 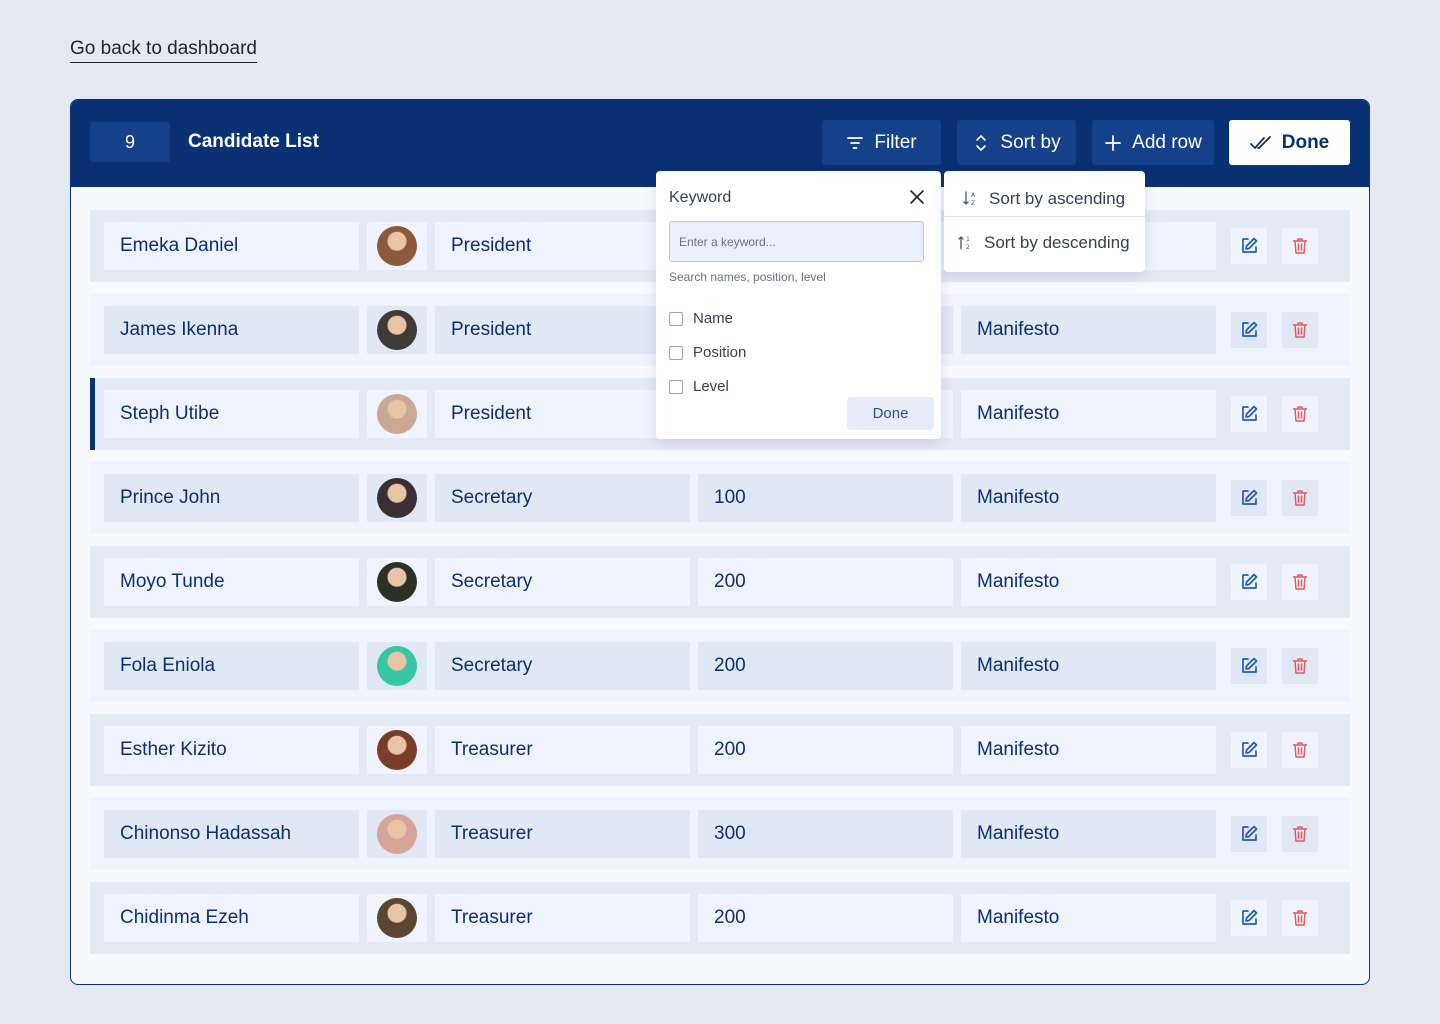 I want to click on candidate-level: 100, so click(x=825, y=498).